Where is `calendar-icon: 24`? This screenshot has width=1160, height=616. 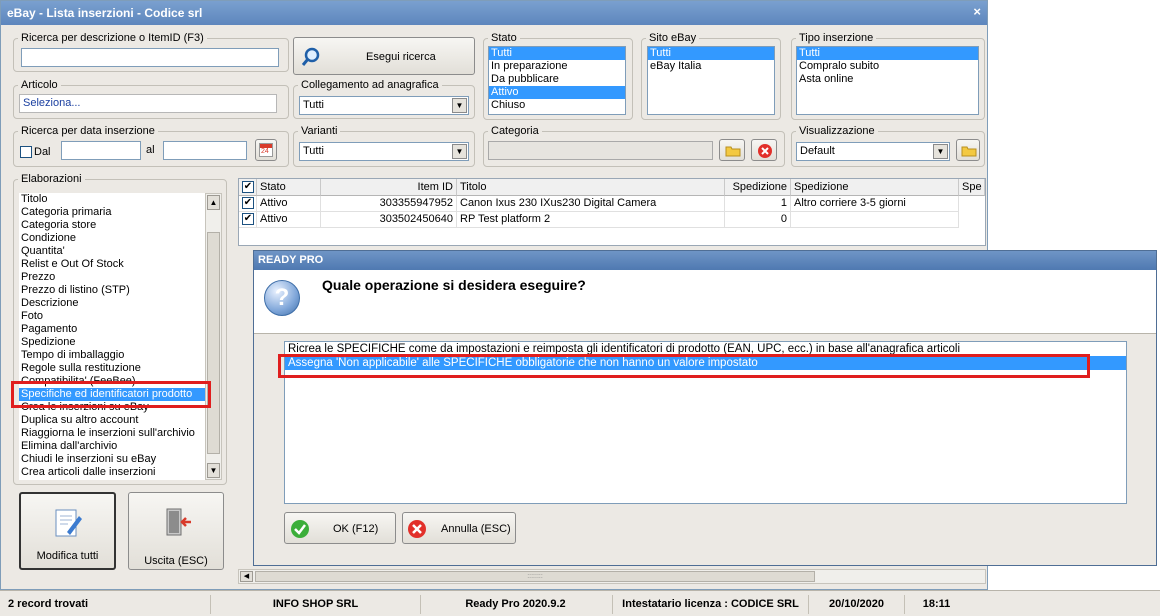 calendar-icon: 24 is located at coordinates (266, 150).